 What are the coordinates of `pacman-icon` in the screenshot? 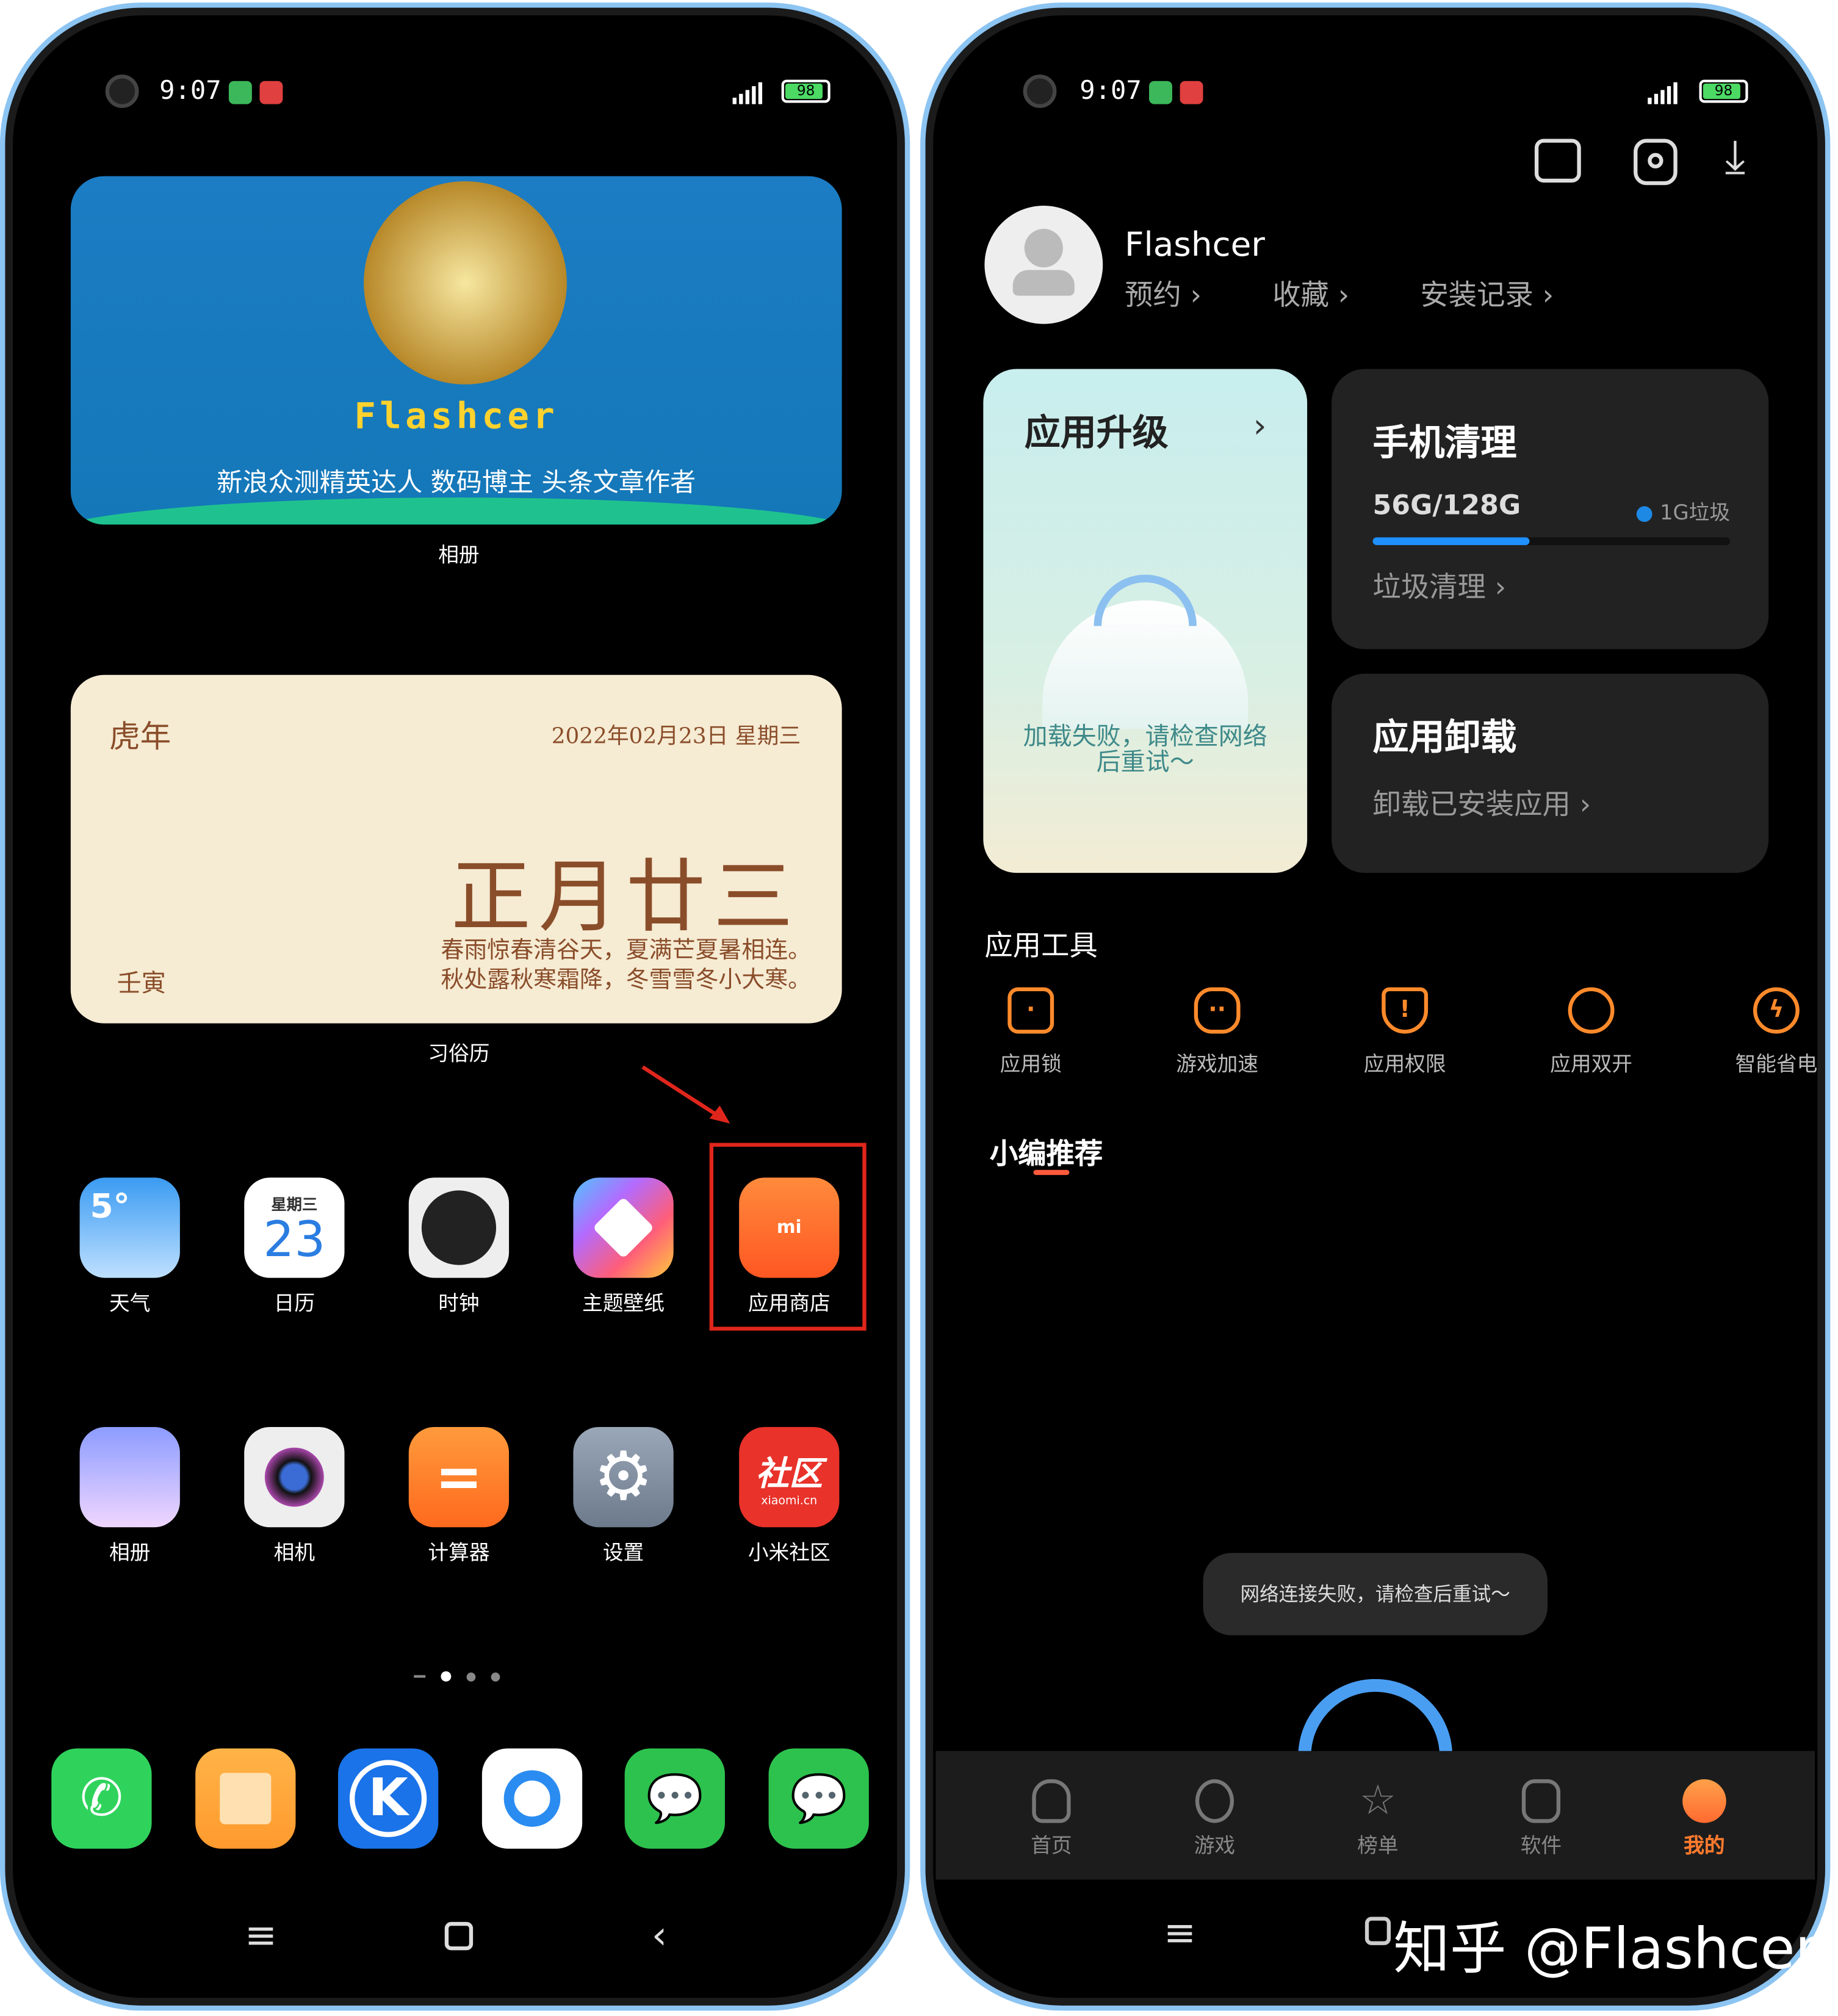 It's located at (1214, 1801).